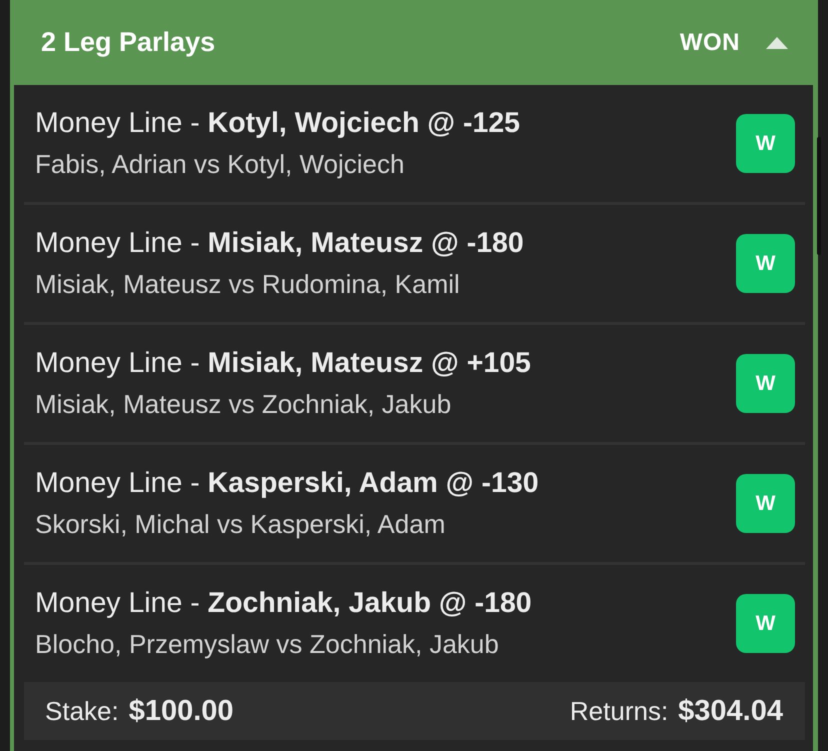  What do you see at coordinates (280, 243) in the screenshot?
I see `bet-pick: Money Line - Misiak, Mateusz @ -180` at bounding box center [280, 243].